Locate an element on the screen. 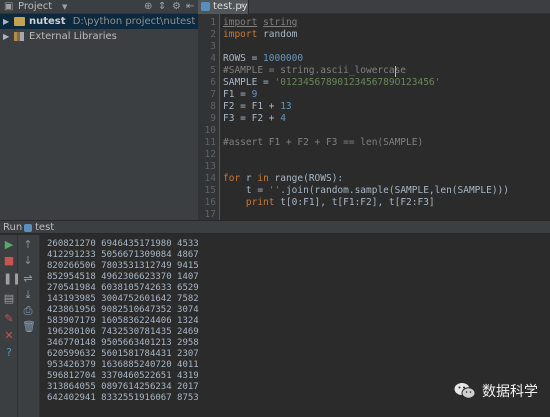 The height and width of the screenshot is (417, 550). tree-item-path: D:\python project\nutest is located at coordinates (134, 21).